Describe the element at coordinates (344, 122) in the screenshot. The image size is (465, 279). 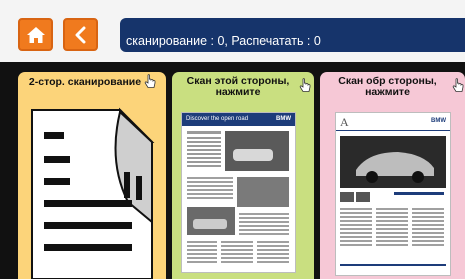
I see `thumbnail-header-logo-text: A` at that location.